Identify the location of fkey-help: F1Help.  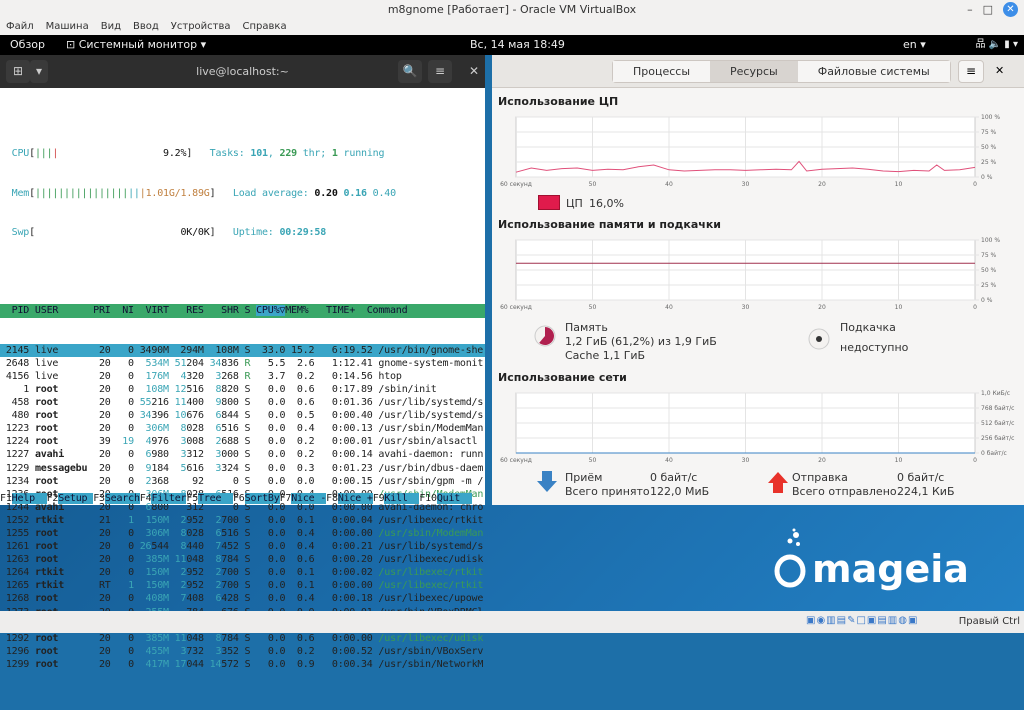
(23, 498).